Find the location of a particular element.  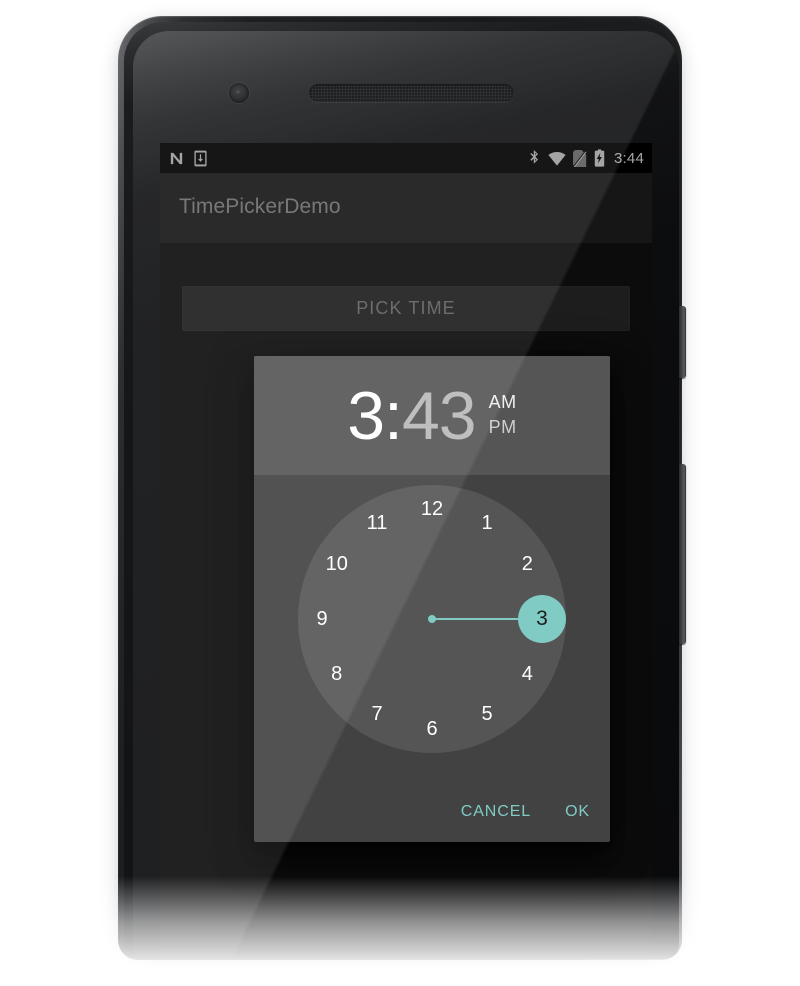

camera-icon is located at coordinates (239, 93).